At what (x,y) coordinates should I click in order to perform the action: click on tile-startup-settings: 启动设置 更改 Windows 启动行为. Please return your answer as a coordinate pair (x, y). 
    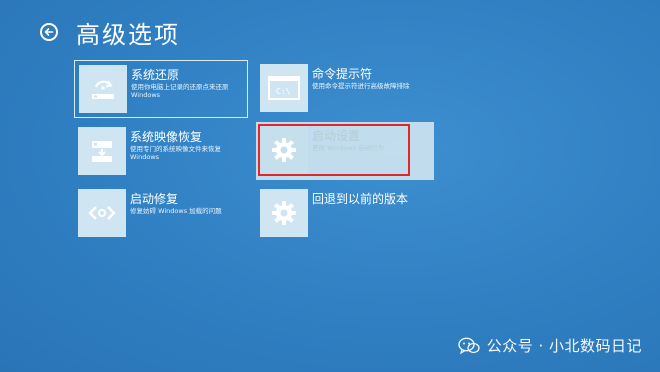
    Looking at the image, I should click on (345, 151).